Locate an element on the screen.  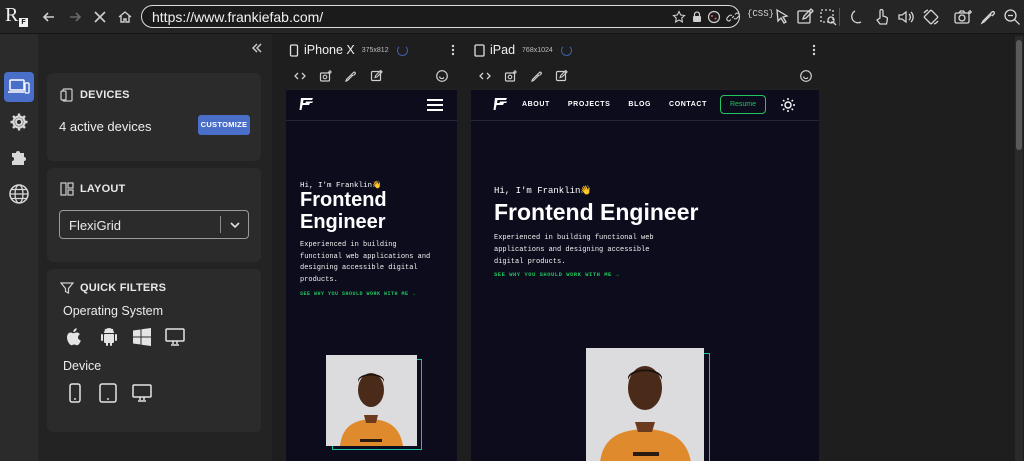
ipad-more-menu-icon is located at coordinates (814, 50).